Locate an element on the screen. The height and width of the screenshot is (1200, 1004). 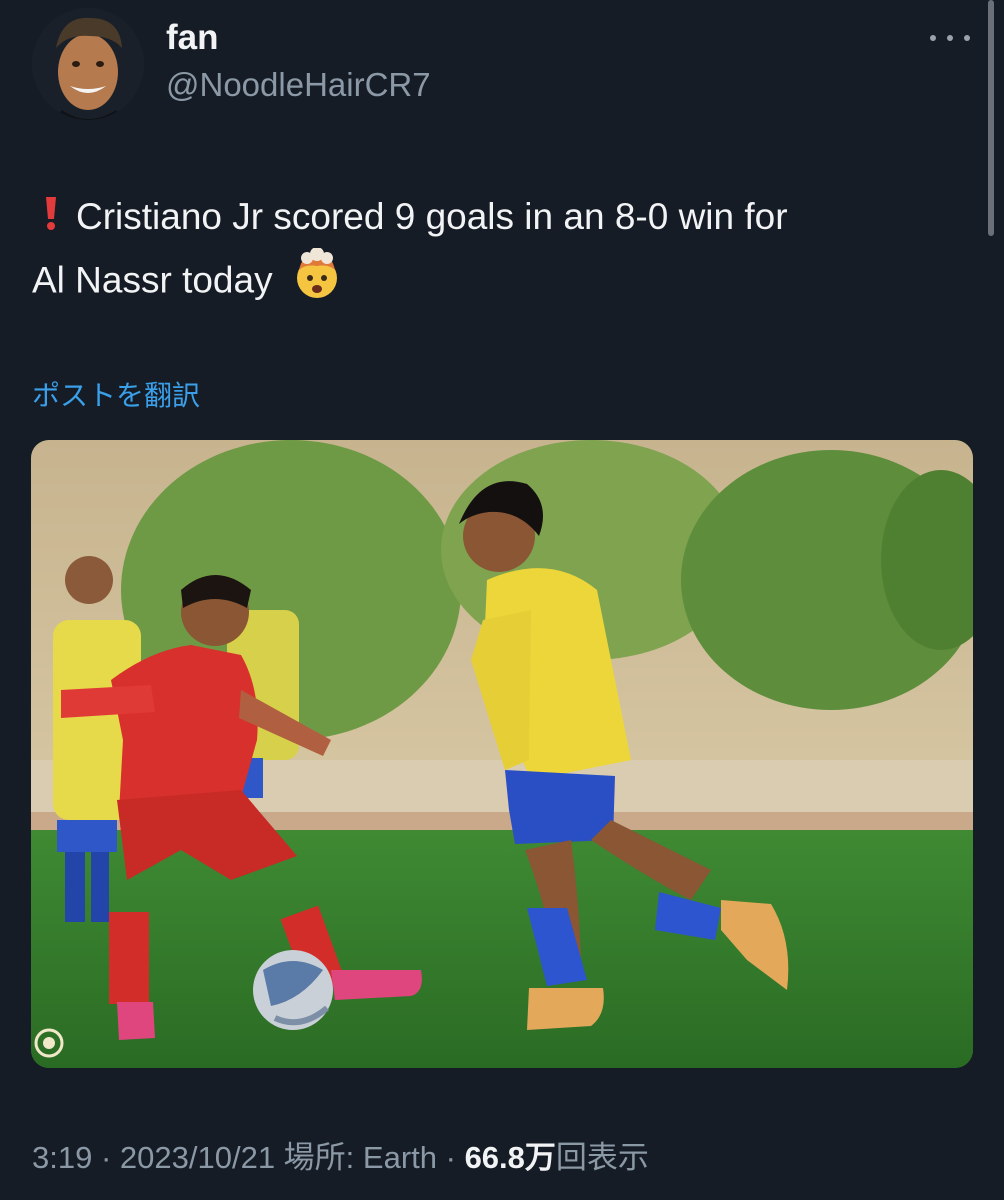
tweet-meta: 3:19 · 2023/10/21 場所: Earth · 66.8万回表示 is located at coordinates (340, 1154).